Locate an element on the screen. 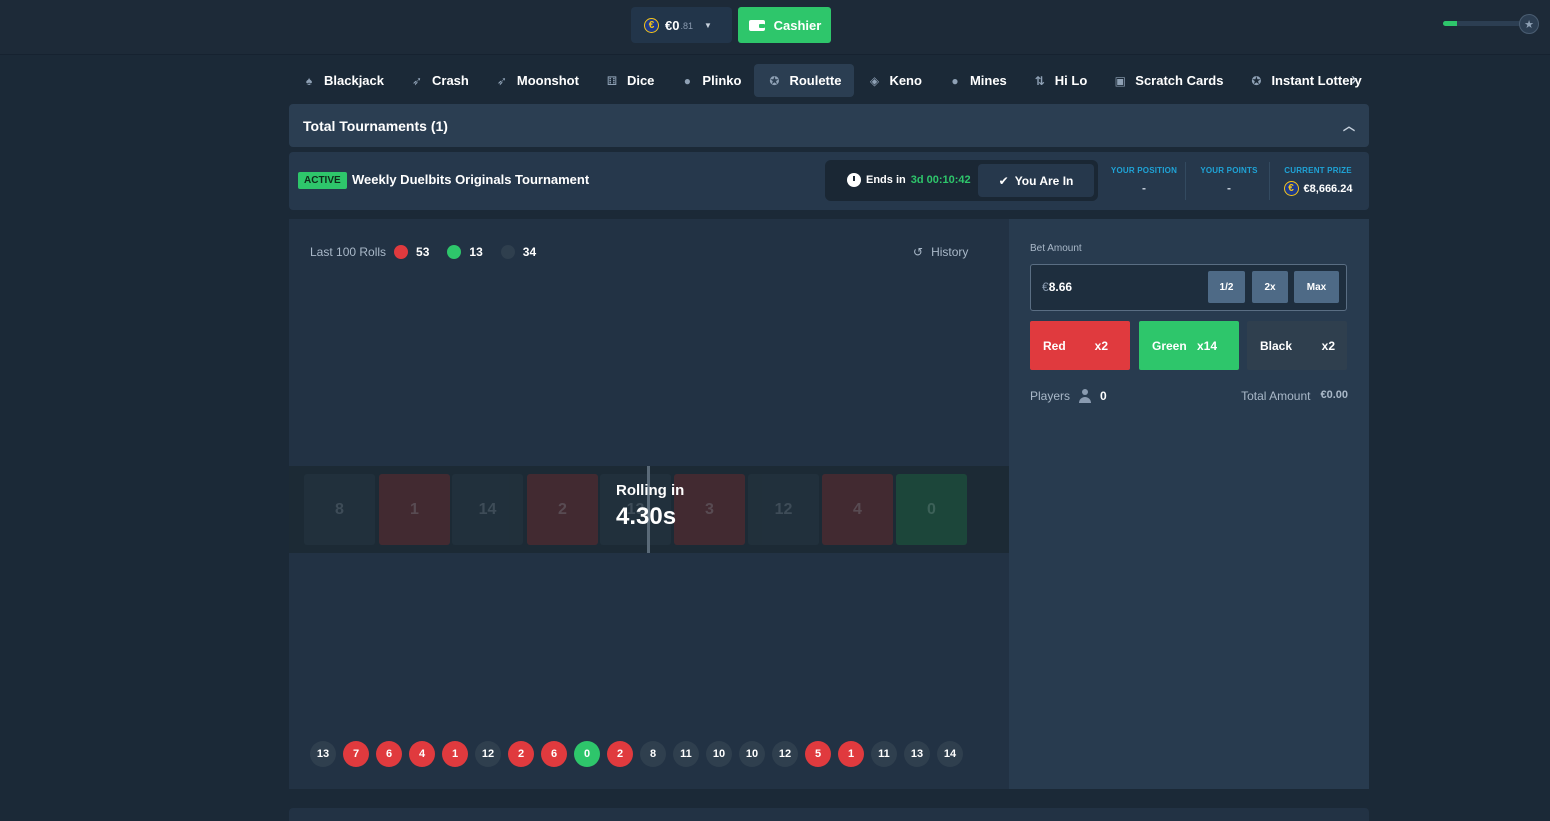  divider is located at coordinates (1185, 181).